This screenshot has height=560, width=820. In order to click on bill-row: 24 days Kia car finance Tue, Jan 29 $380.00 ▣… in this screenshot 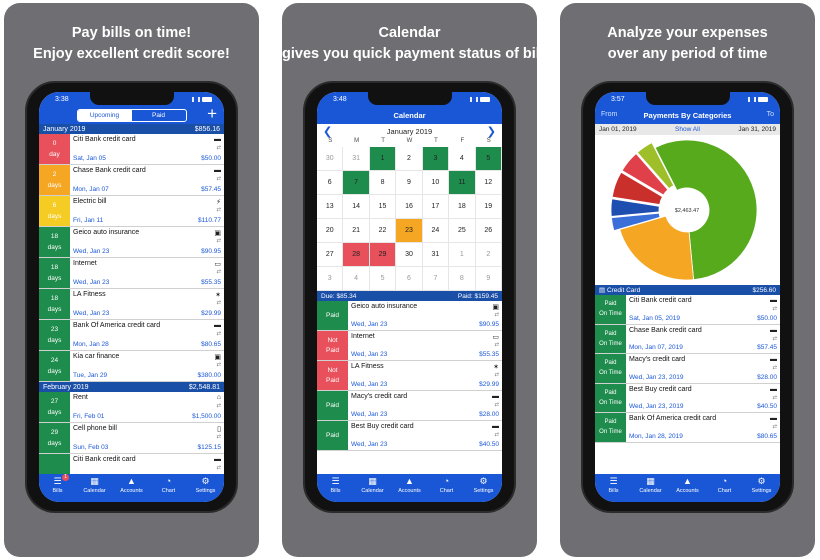, I will do `click(131, 366)`.